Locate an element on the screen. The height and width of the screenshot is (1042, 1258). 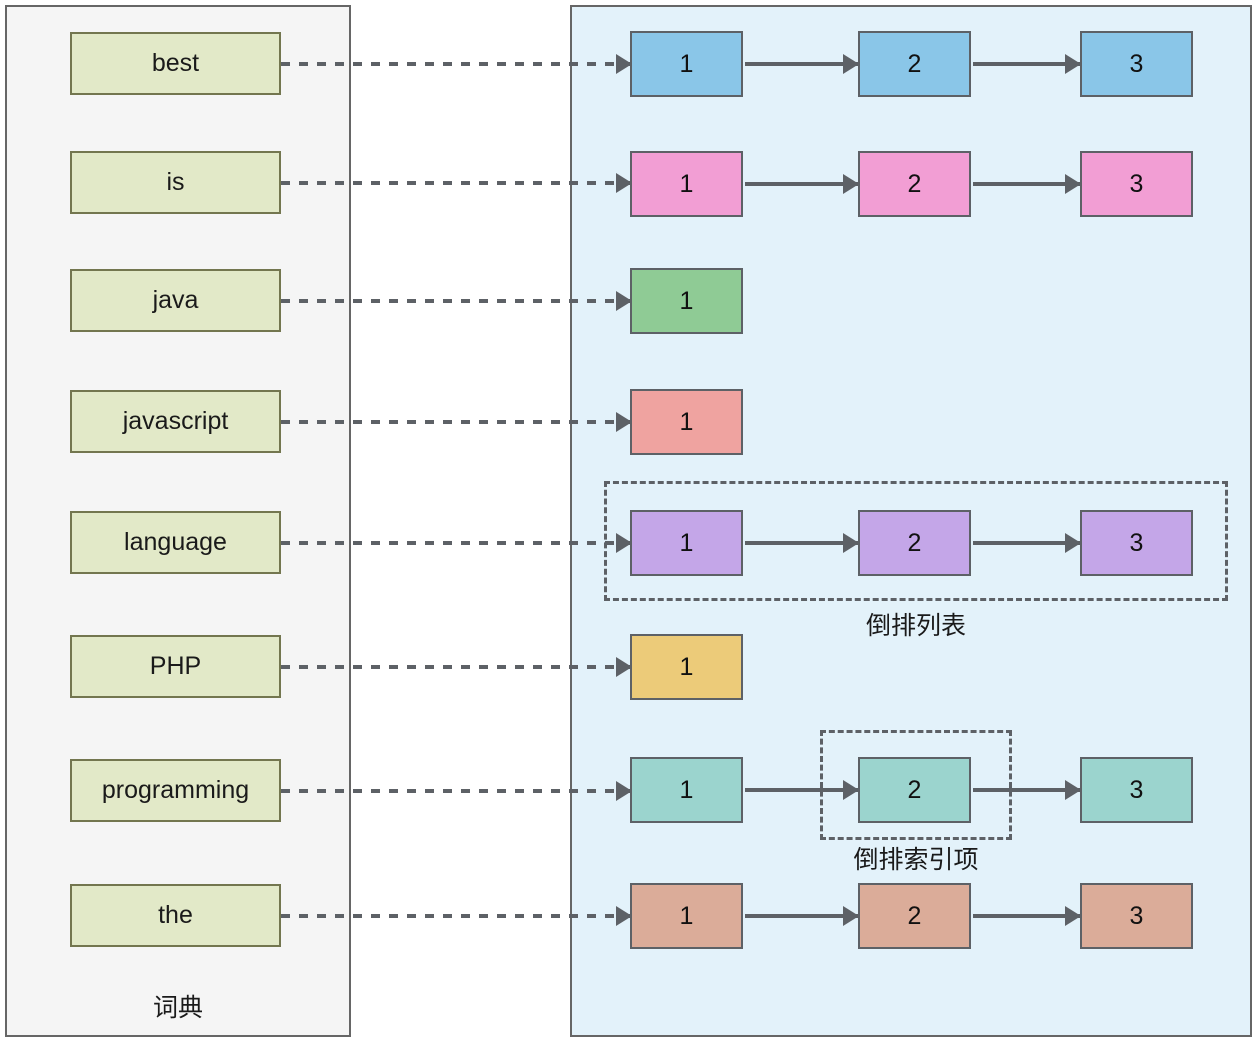
dictionary-term-javascript: javascript is located at coordinates (175, 421).